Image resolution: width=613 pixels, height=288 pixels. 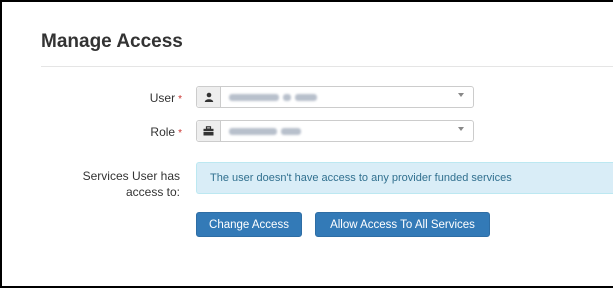 What do you see at coordinates (163, 132) in the screenshot?
I see `role-label-text: Role` at bounding box center [163, 132].